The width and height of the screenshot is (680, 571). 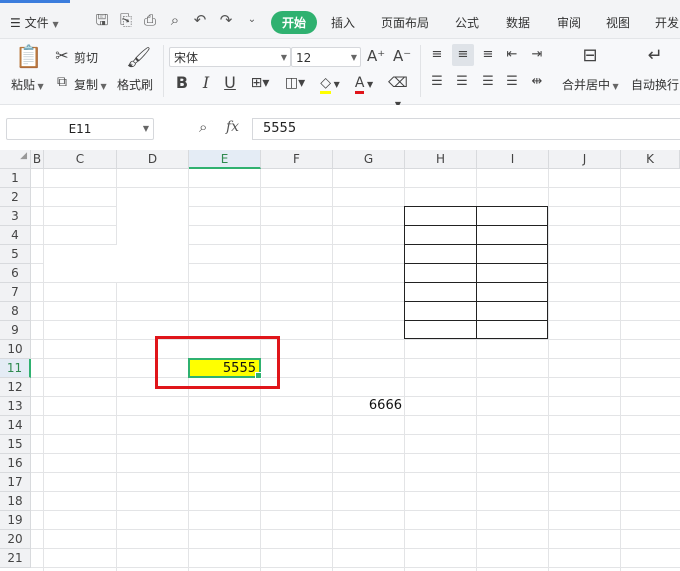 I want to click on row-header-7: 7, so click(x=15, y=292).